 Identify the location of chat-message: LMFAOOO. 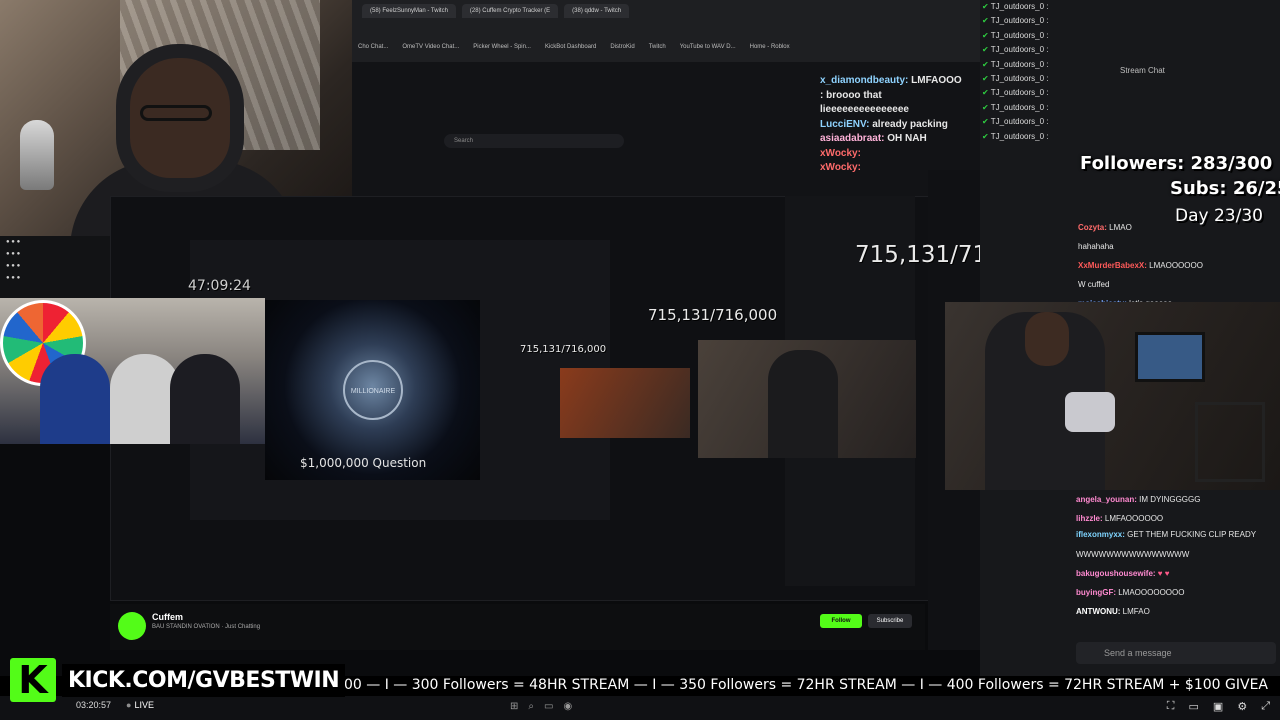
(936, 80).